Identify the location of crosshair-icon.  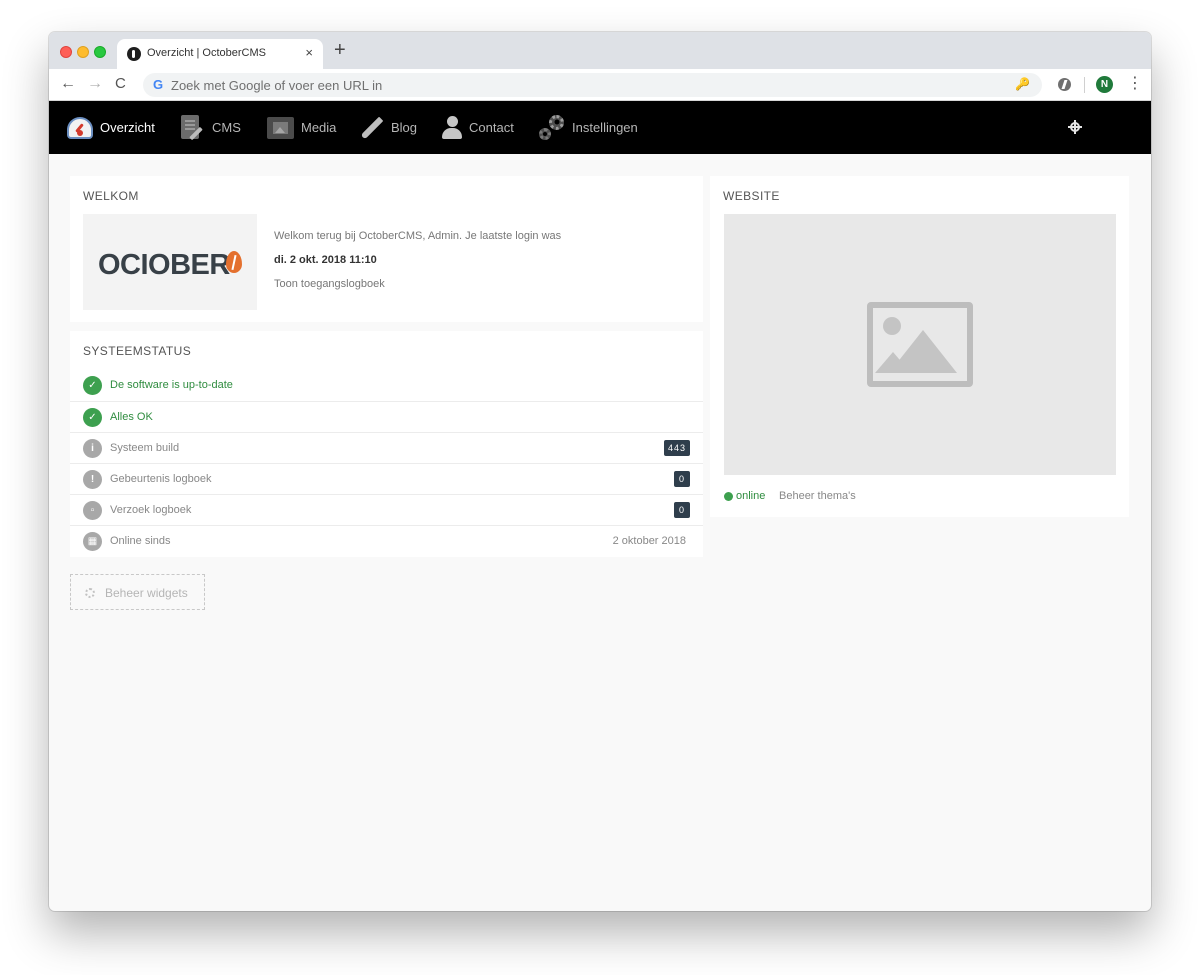
(1075, 127).